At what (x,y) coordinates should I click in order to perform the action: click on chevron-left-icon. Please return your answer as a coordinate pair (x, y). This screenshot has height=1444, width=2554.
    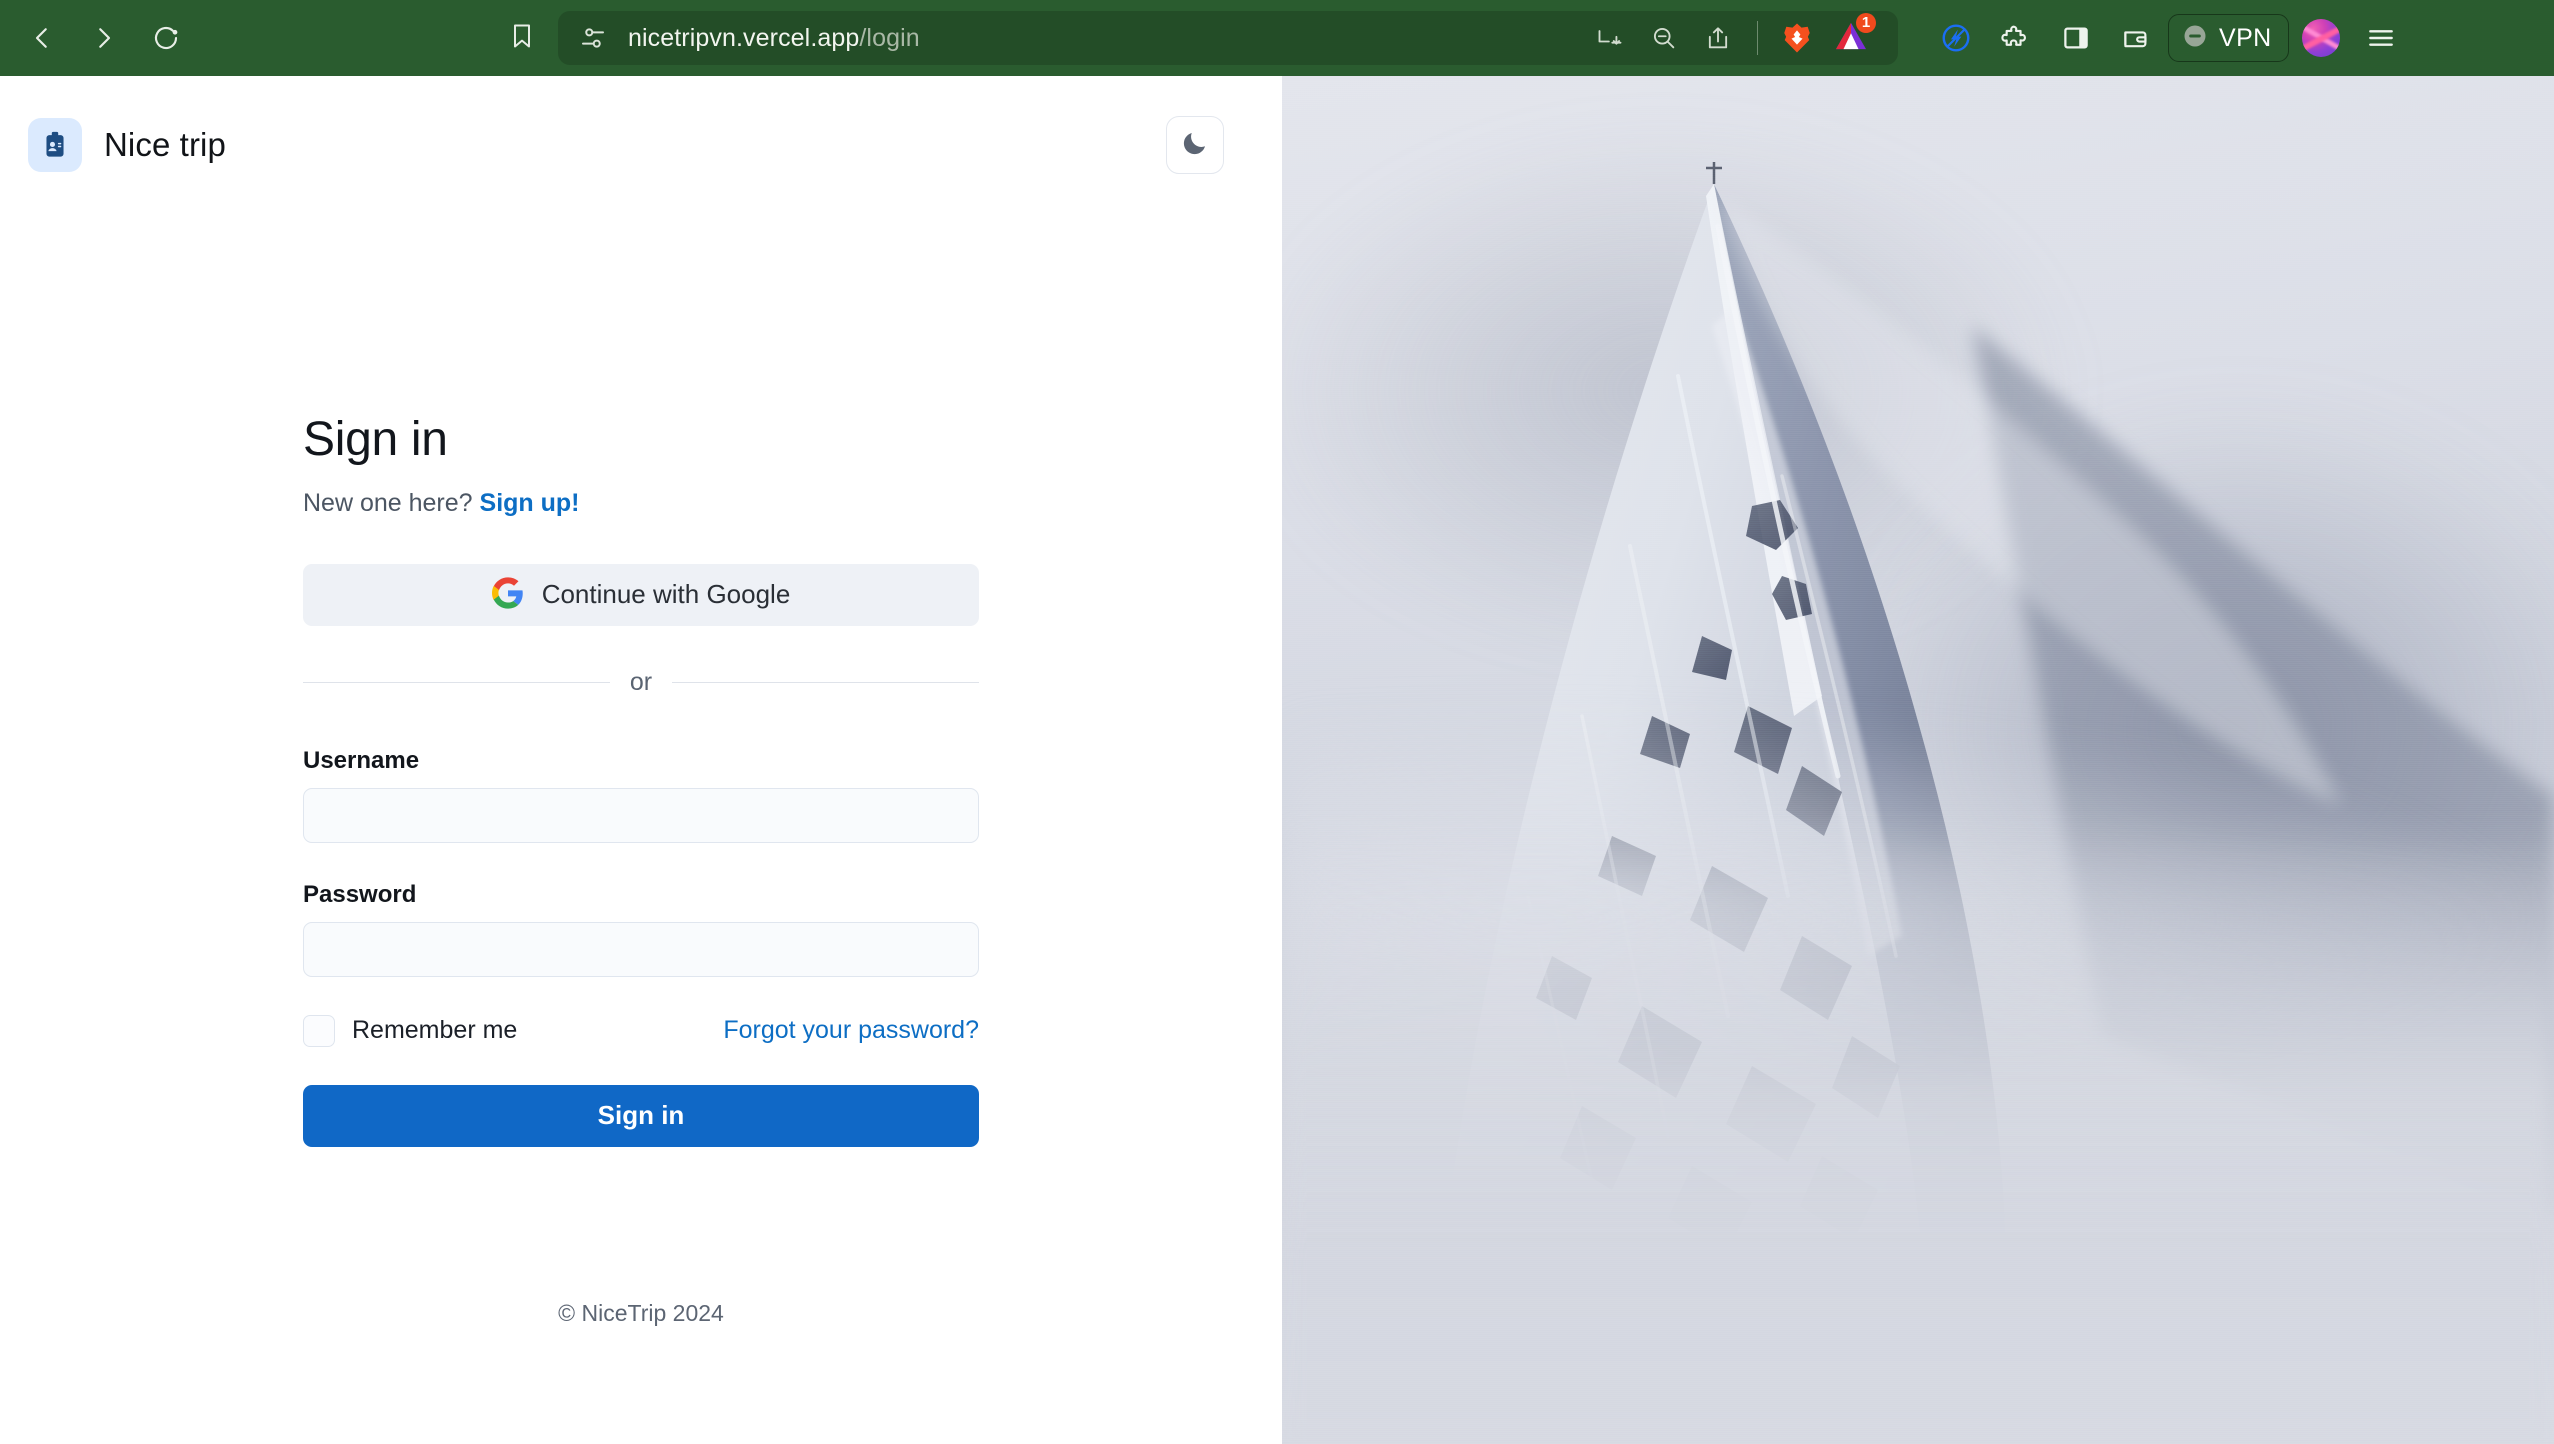
    Looking at the image, I should click on (42, 38).